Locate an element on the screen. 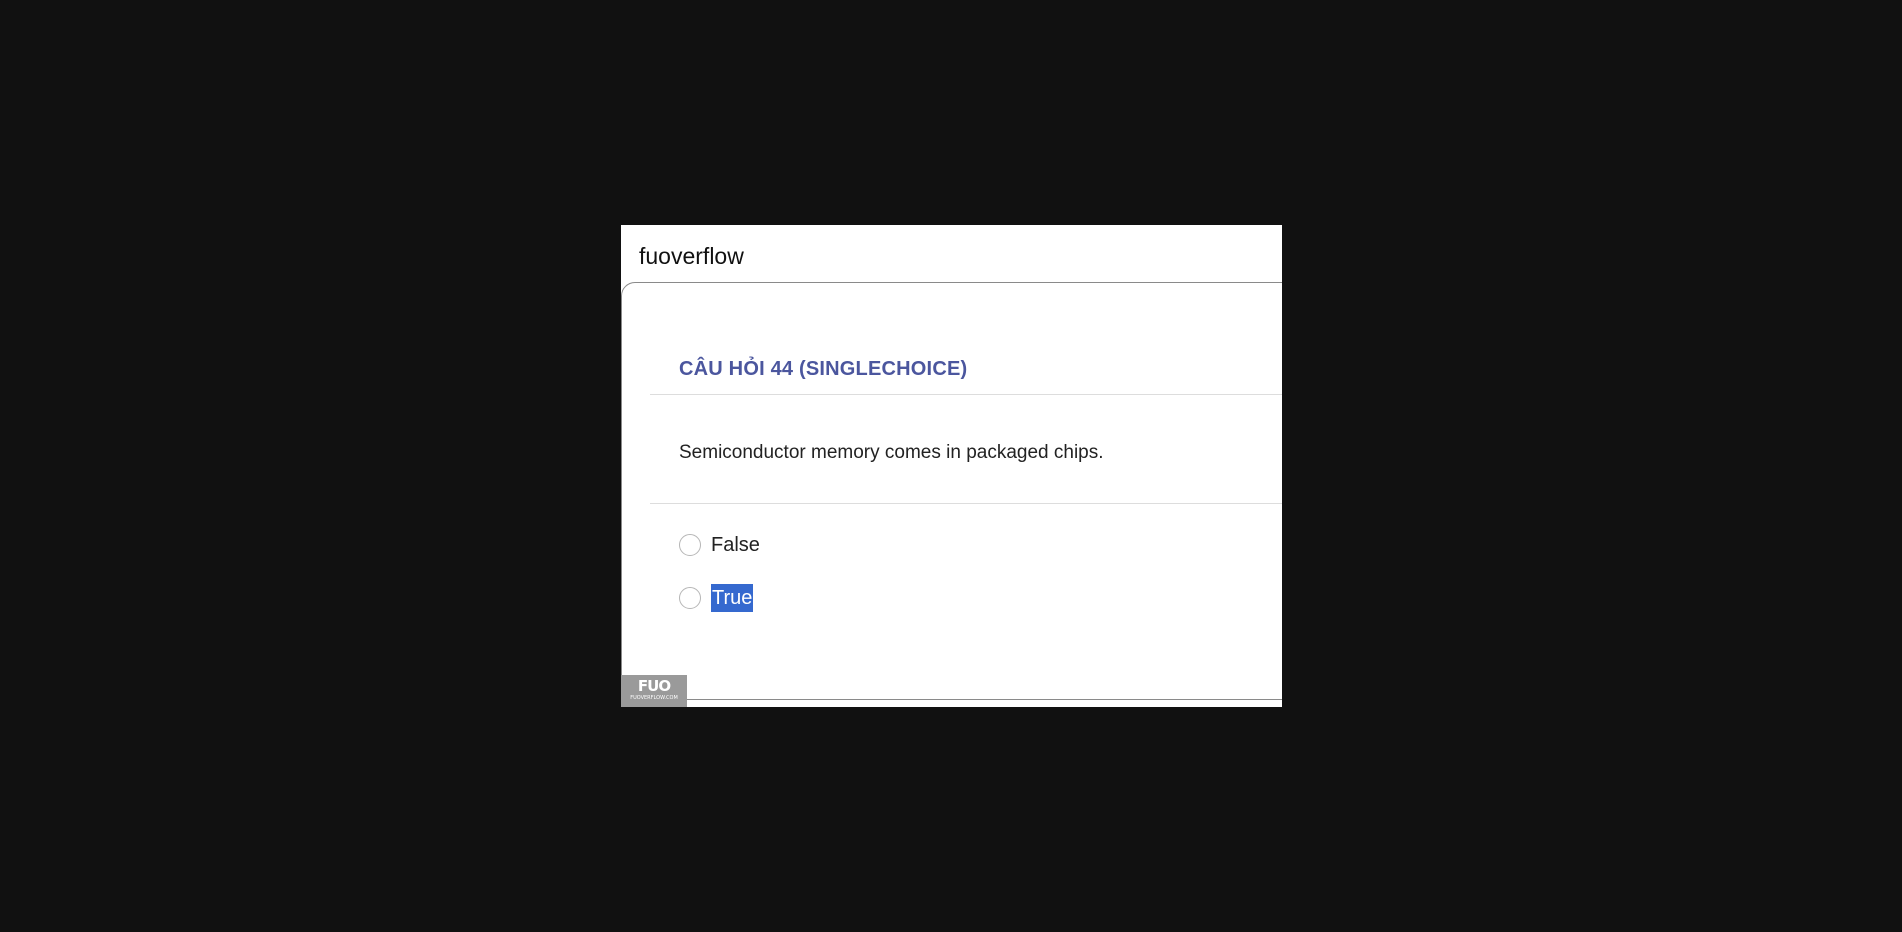  site-header: fuoverflow is located at coordinates (951, 254).